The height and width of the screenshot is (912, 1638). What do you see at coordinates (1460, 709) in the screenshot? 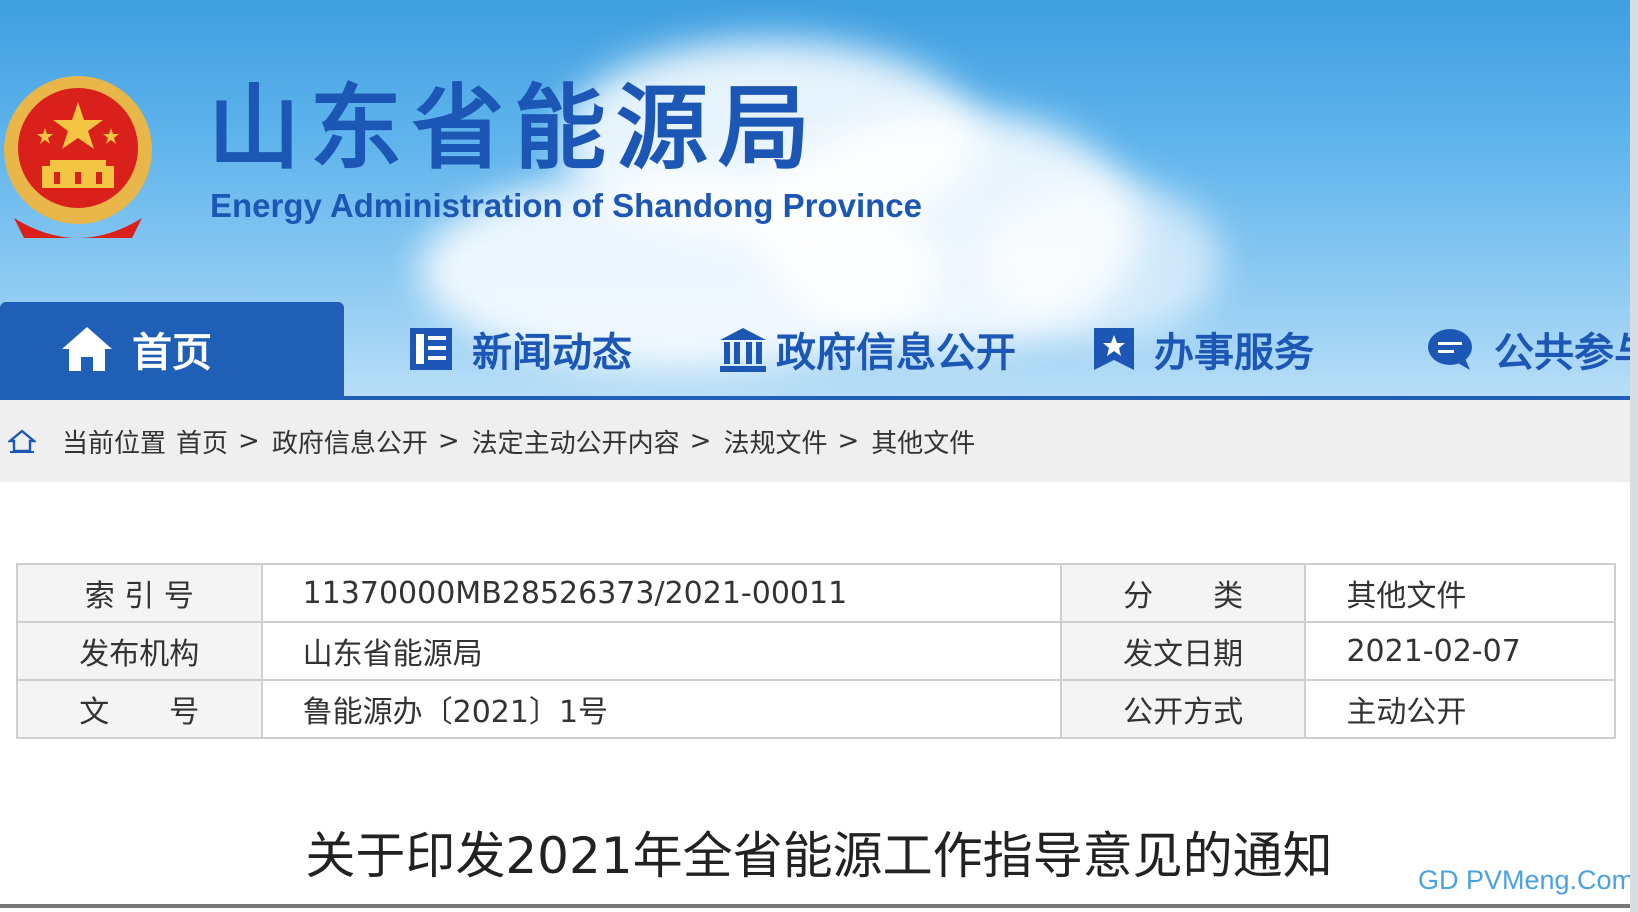
I see `meta-value-disclosure: 主动公开` at bounding box center [1460, 709].